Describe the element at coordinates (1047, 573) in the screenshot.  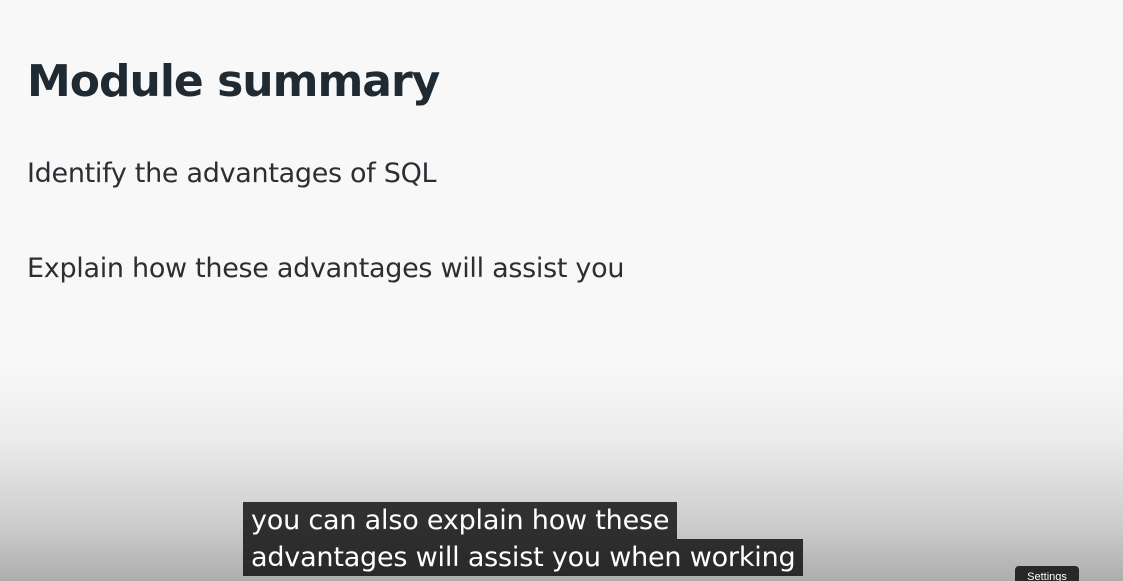
I see `settings-tooltip: Settings` at that location.